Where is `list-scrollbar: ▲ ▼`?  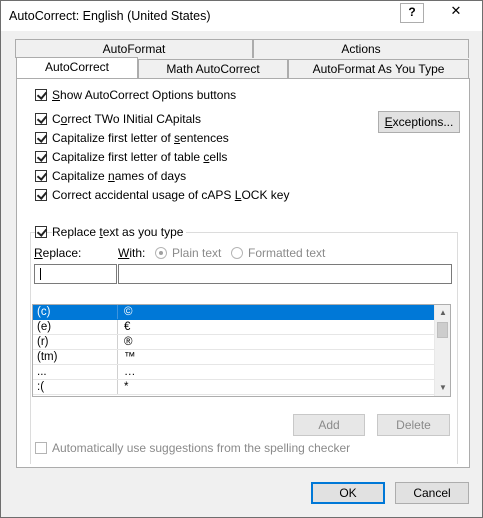
list-scrollbar: ▲ ▼ is located at coordinates (442, 350).